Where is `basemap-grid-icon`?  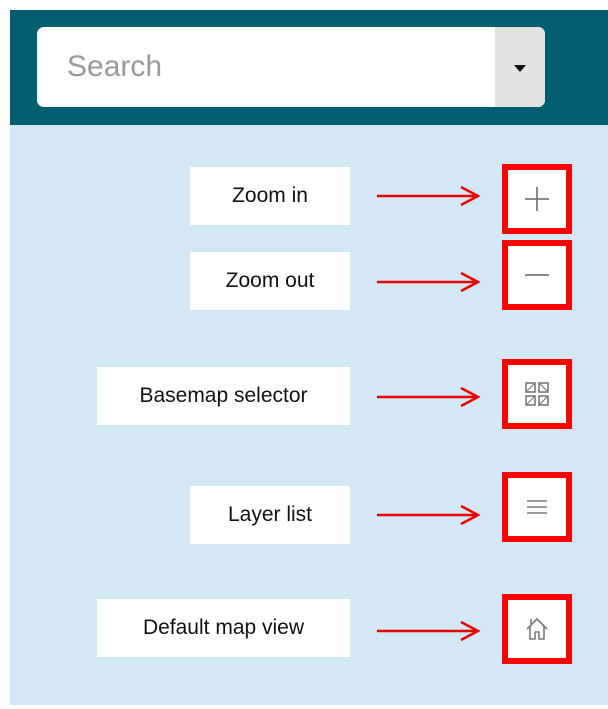 basemap-grid-icon is located at coordinates (537, 394).